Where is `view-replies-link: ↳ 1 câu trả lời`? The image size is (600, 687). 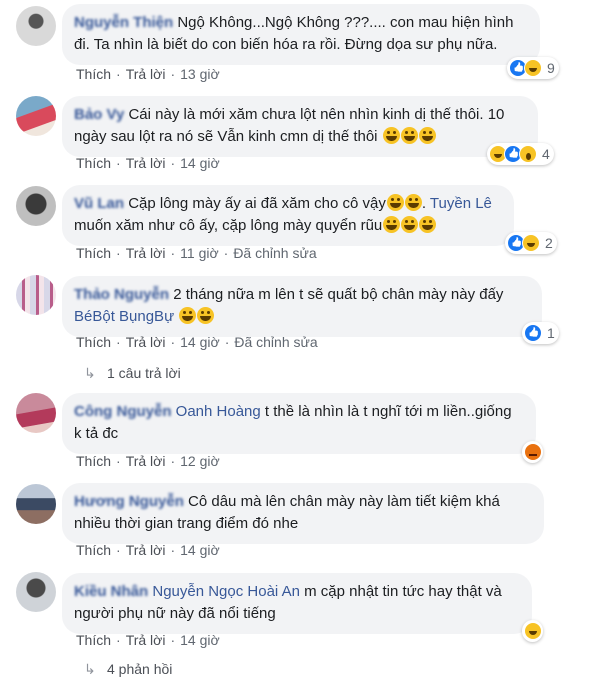 view-replies-link: ↳ 1 câu trả lời is located at coordinates (132, 373).